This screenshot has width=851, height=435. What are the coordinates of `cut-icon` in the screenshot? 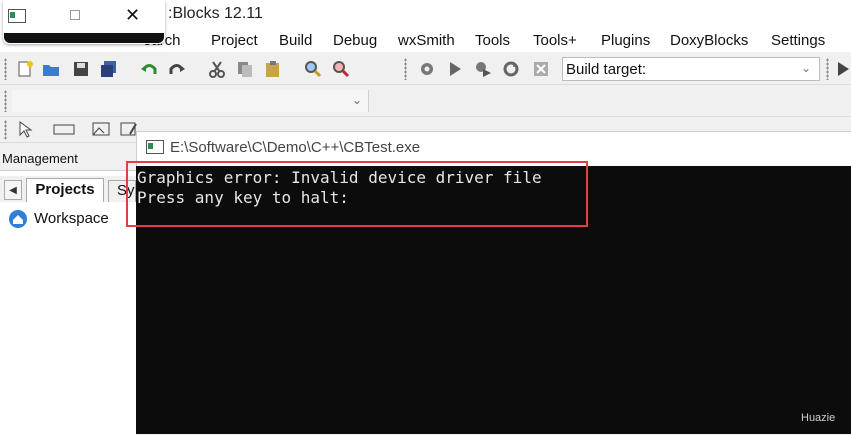 It's located at (217, 69).